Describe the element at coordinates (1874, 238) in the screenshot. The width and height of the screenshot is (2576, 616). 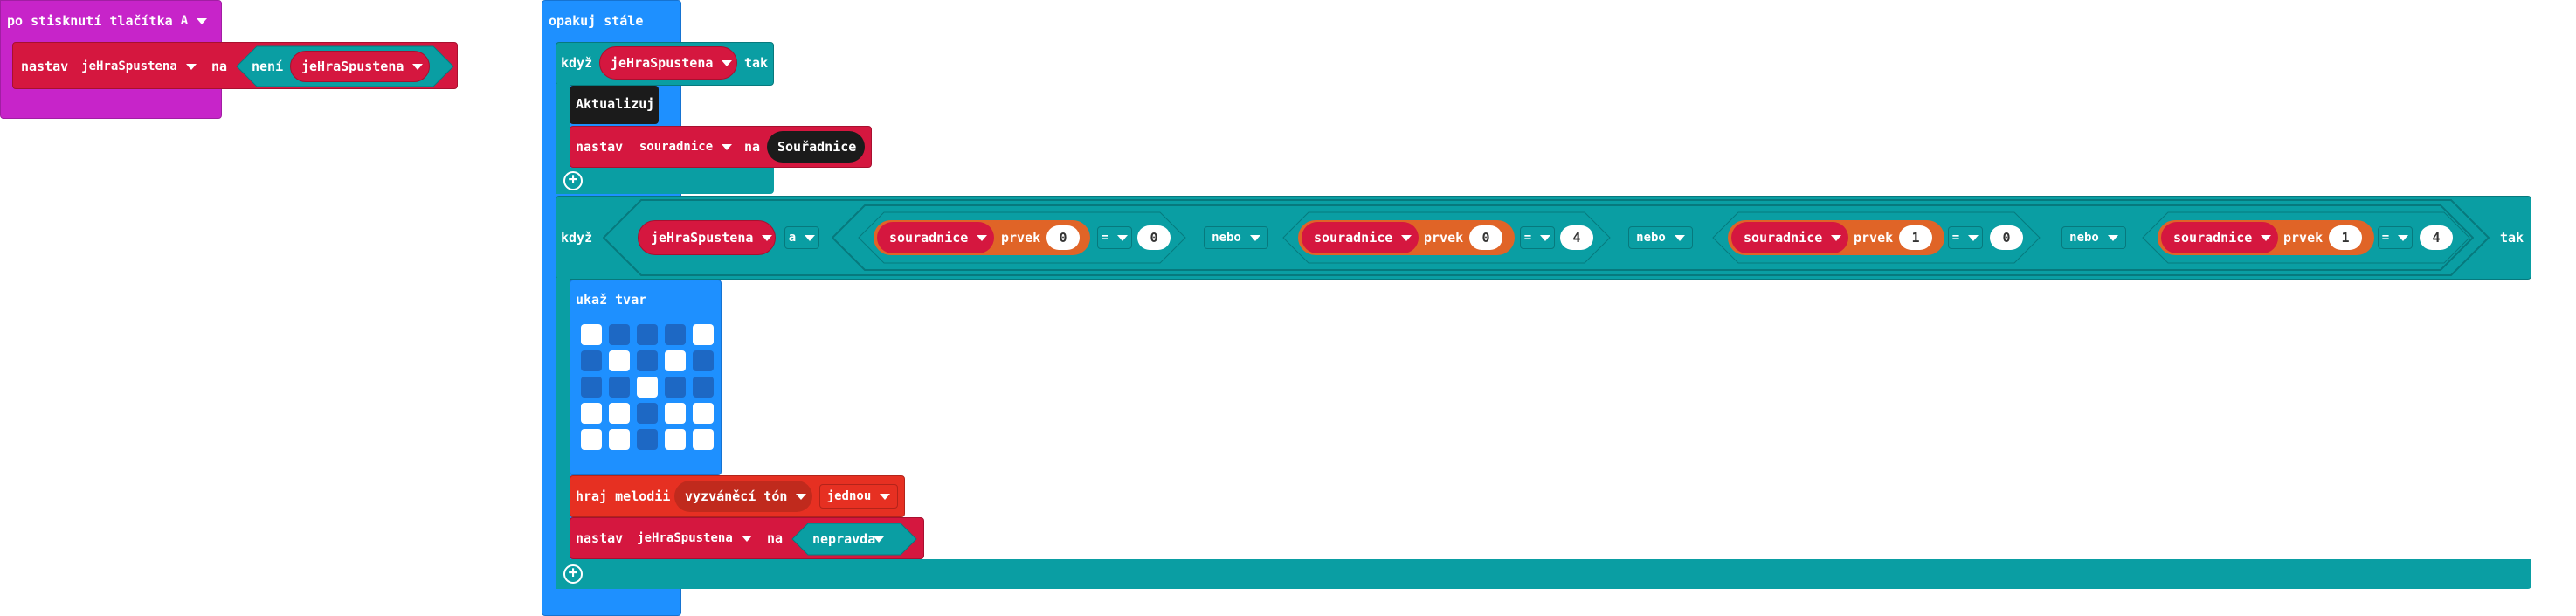
I see `item-label-3: prvek` at that location.